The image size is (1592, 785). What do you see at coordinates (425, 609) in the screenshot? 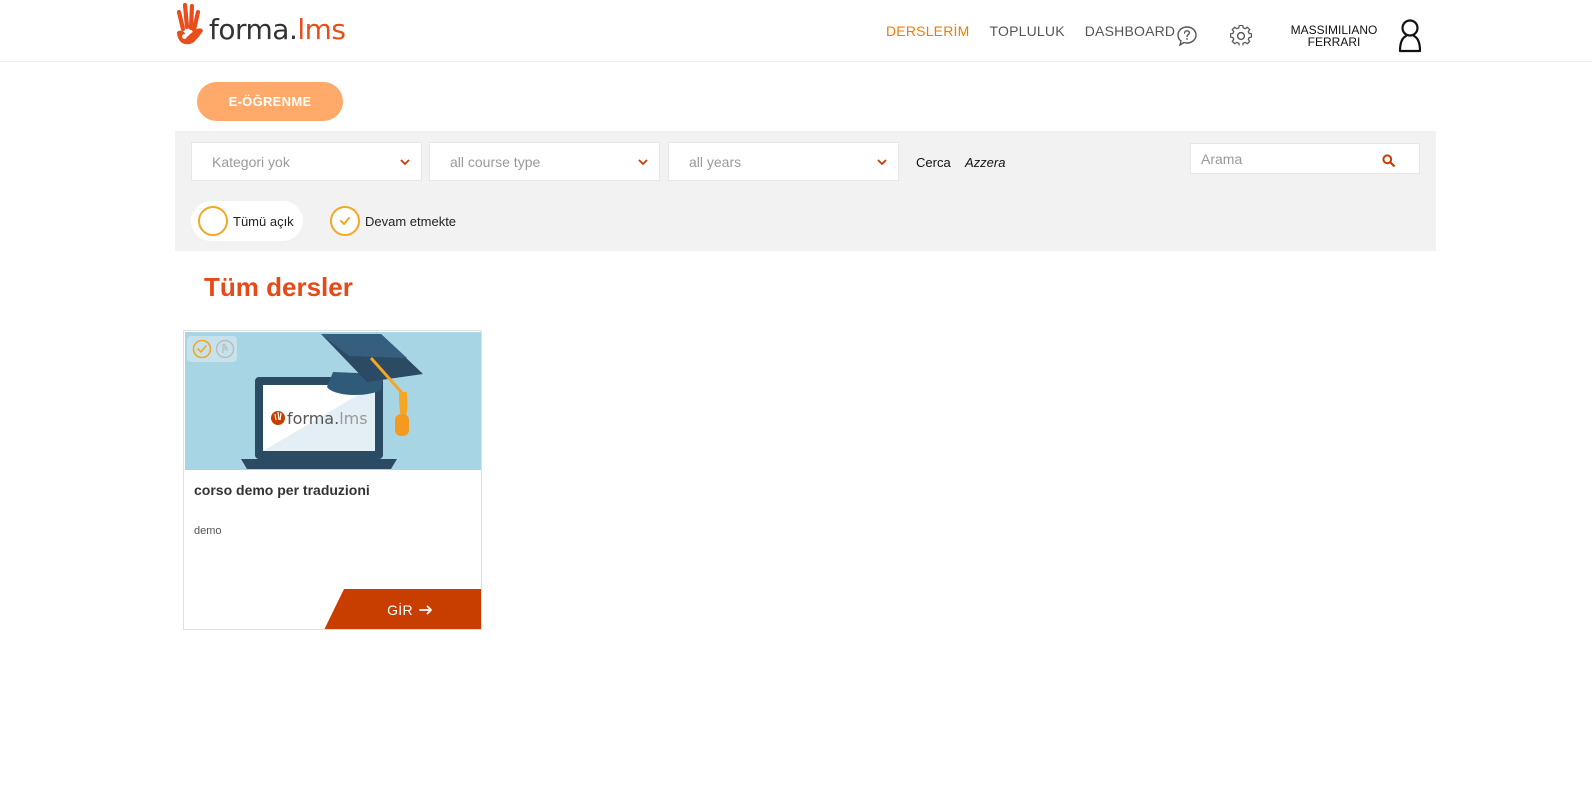
I see `arrow-right-icon` at bounding box center [425, 609].